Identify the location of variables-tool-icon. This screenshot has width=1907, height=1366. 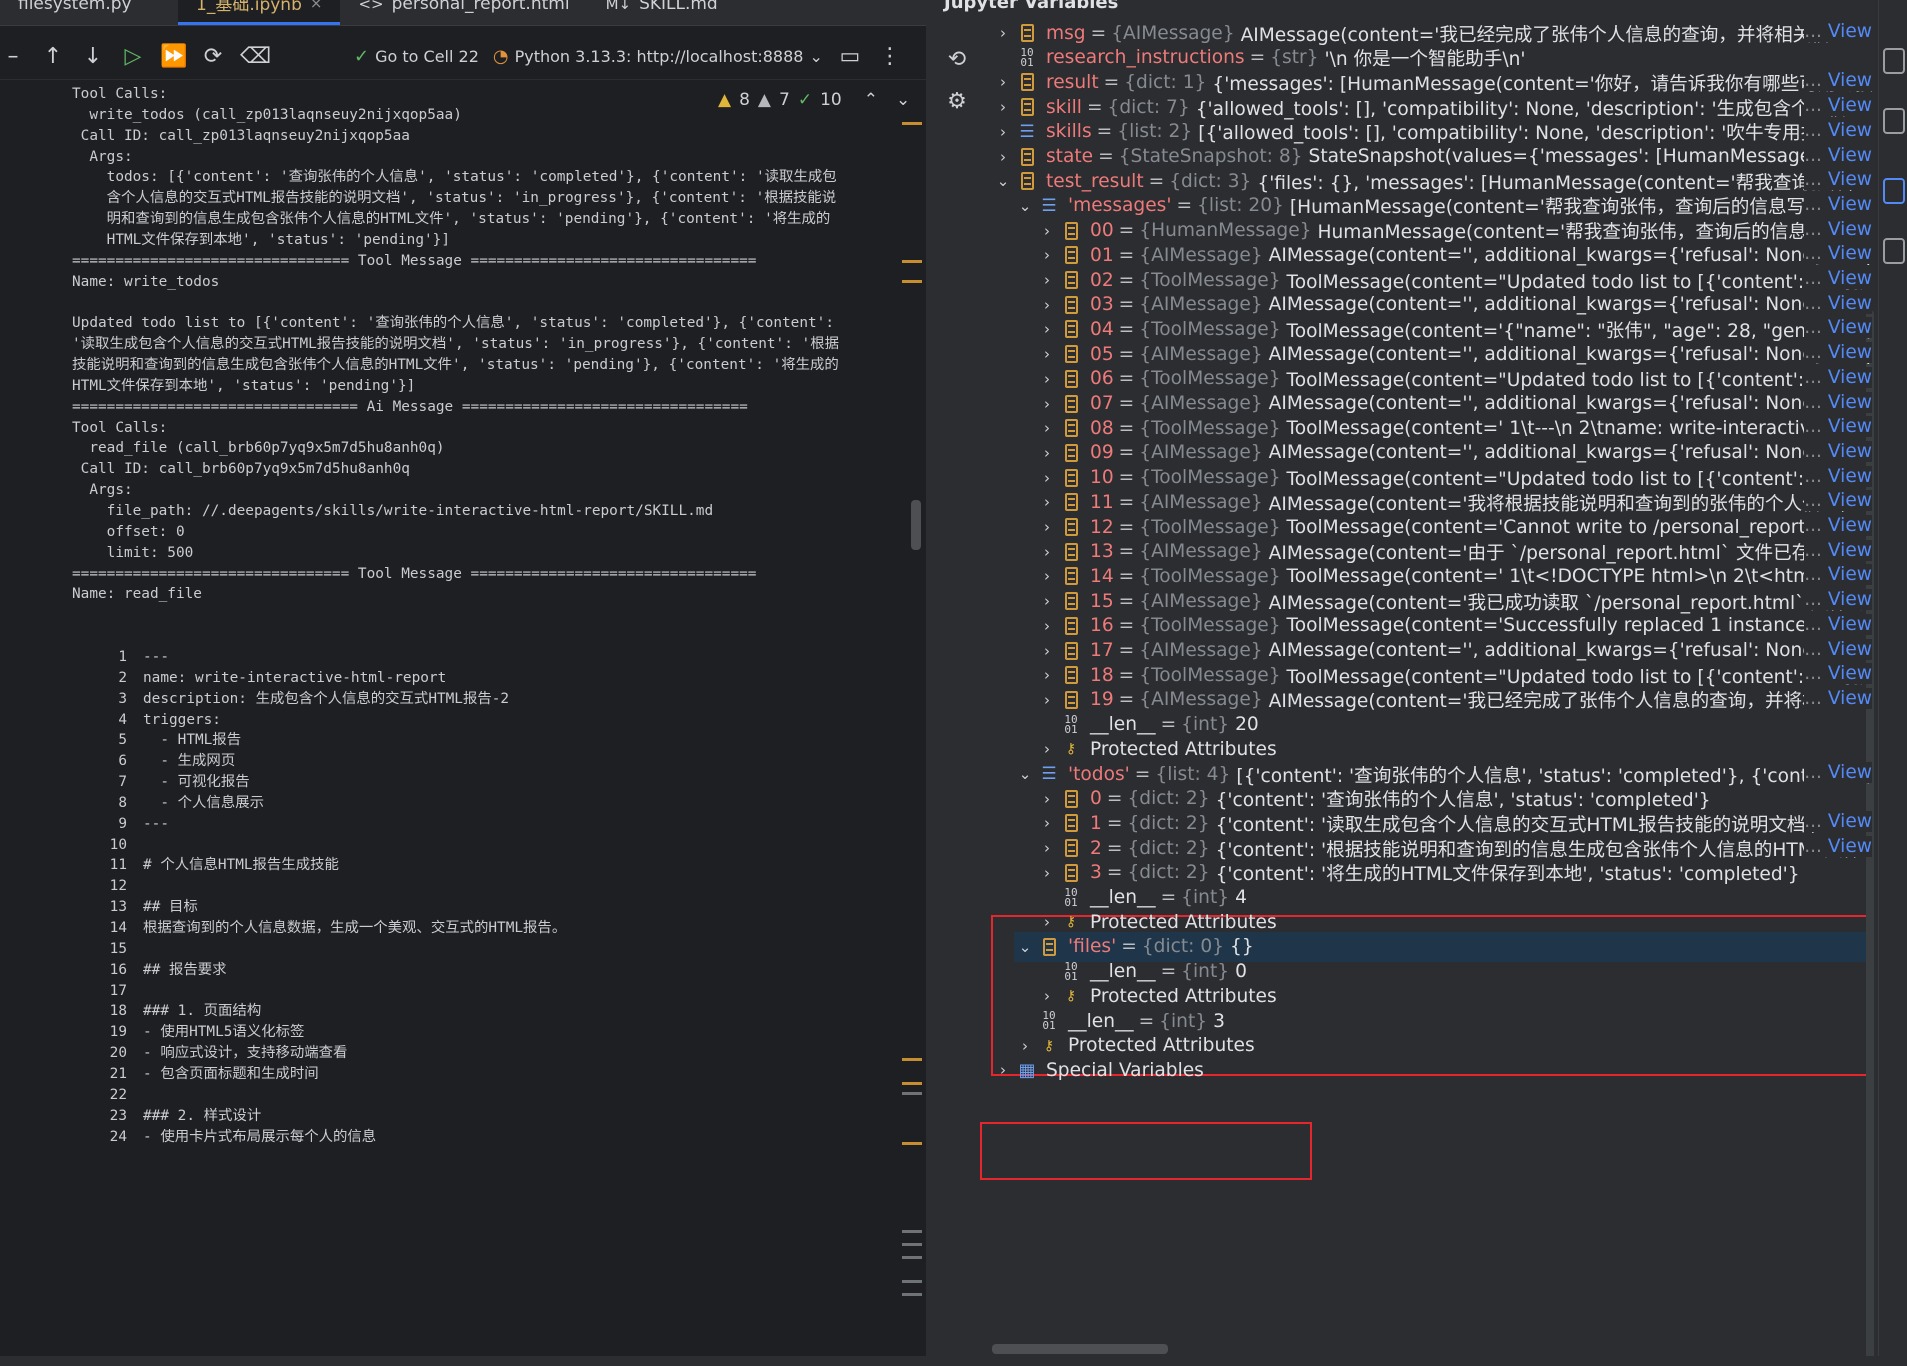
(1894, 191).